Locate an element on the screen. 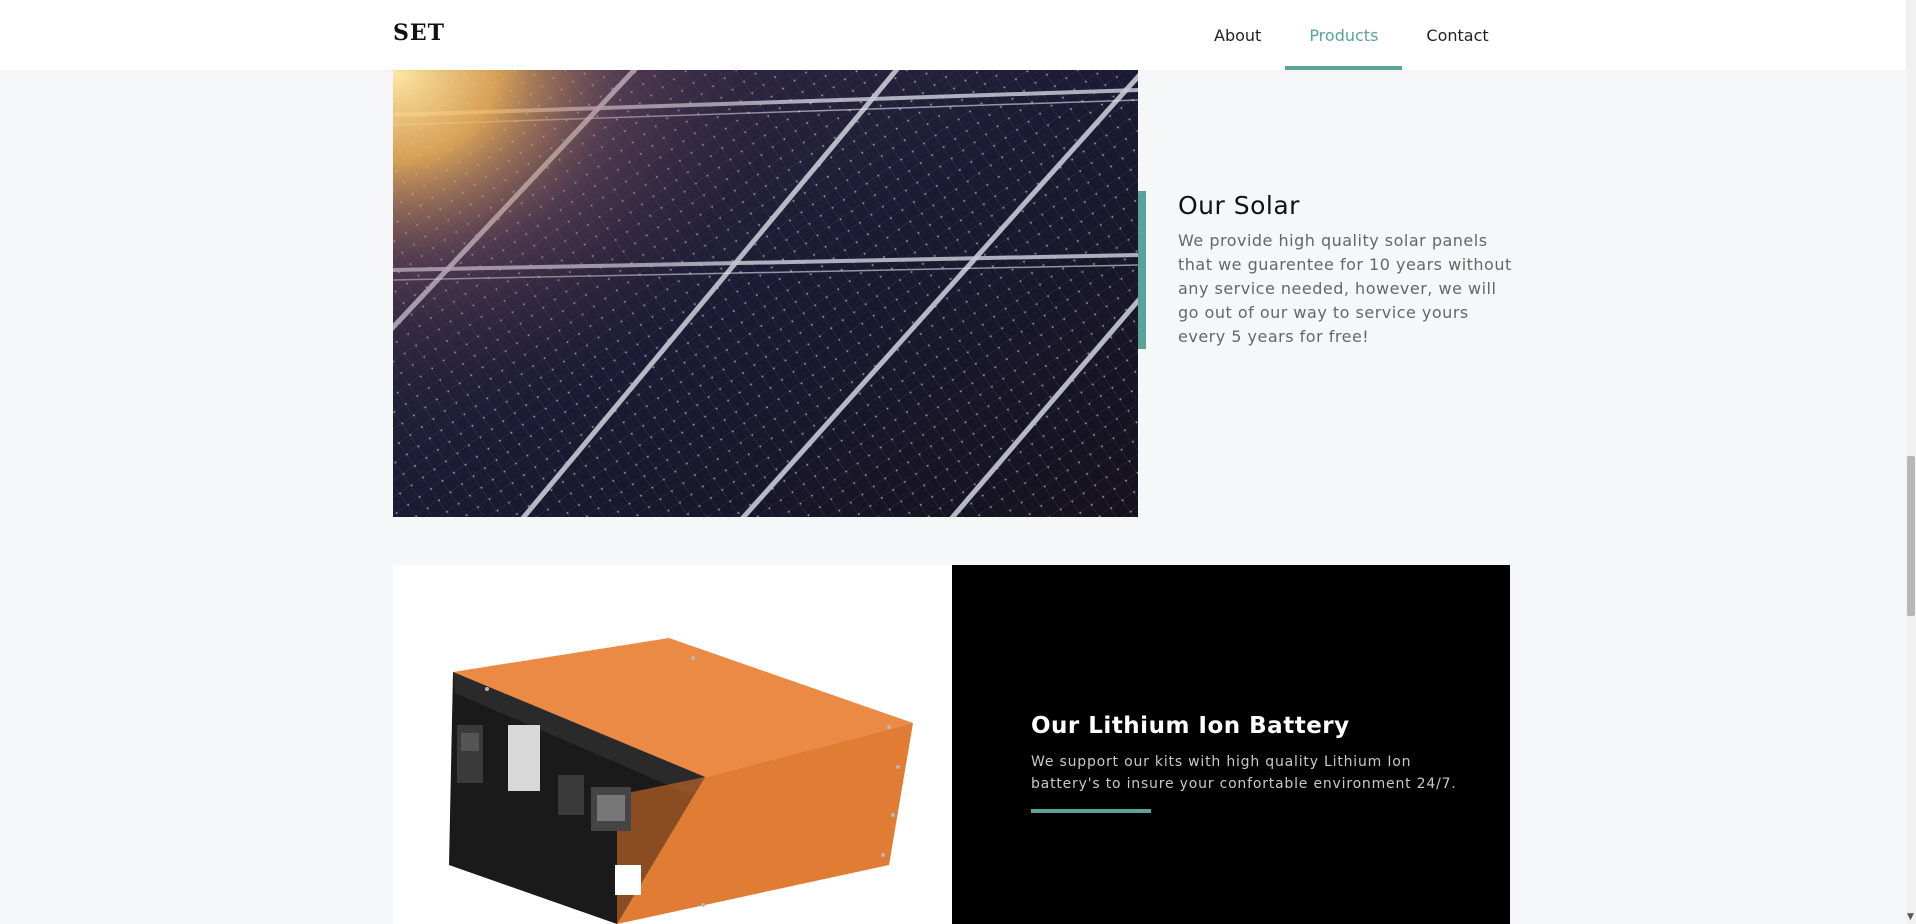 This screenshot has height=924, width=1916. page-scrollbar: ▼ is located at coordinates (1911, 462).